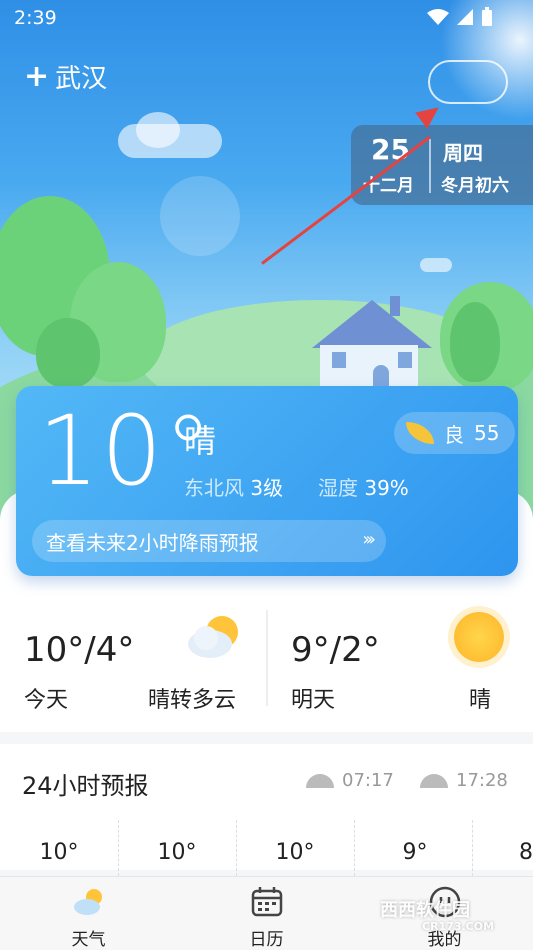  I want to click on status-icons, so click(460, 17).